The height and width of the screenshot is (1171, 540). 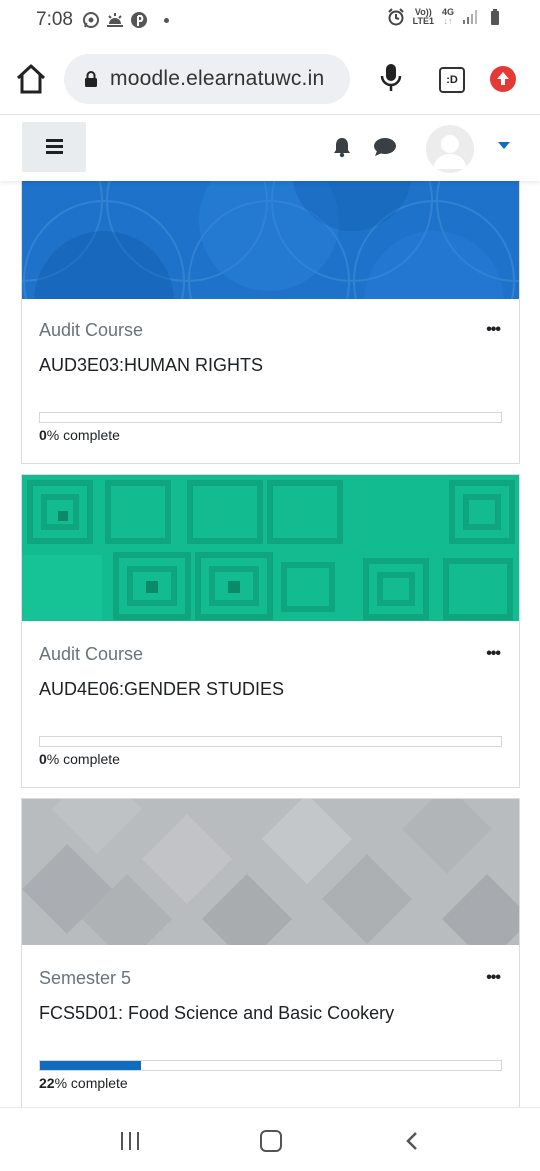 What do you see at coordinates (385, 147) in the screenshot?
I see `messages-icon` at bounding box center [385, 147].